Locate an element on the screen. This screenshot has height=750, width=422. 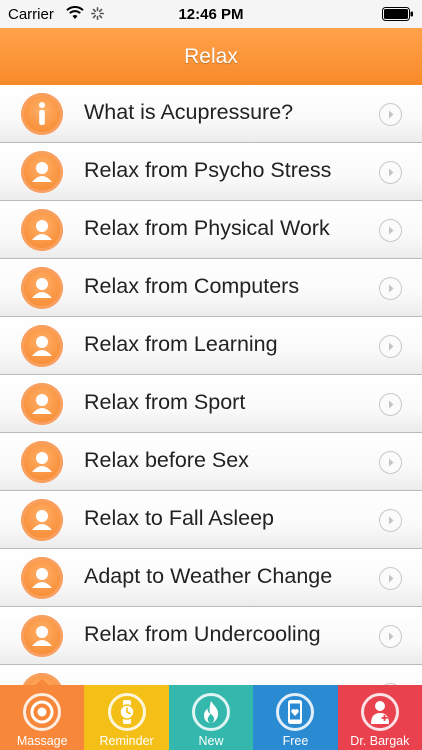
tab-reminder: Reminder is located at coordinates (126, 717).